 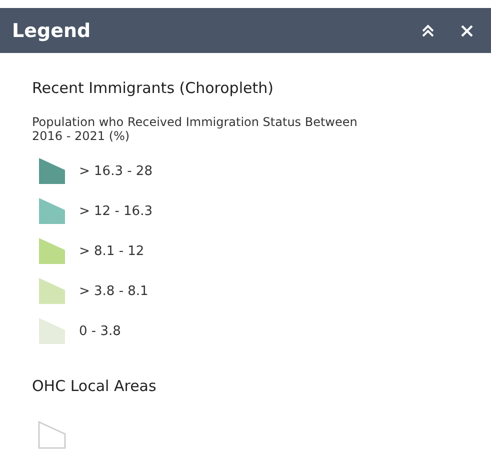 What do you see at coordinates (153, 88) in the screenshot?
I see `layer-title: Recent Immigrants (Choropleth)` at bounding box center [153, 88].